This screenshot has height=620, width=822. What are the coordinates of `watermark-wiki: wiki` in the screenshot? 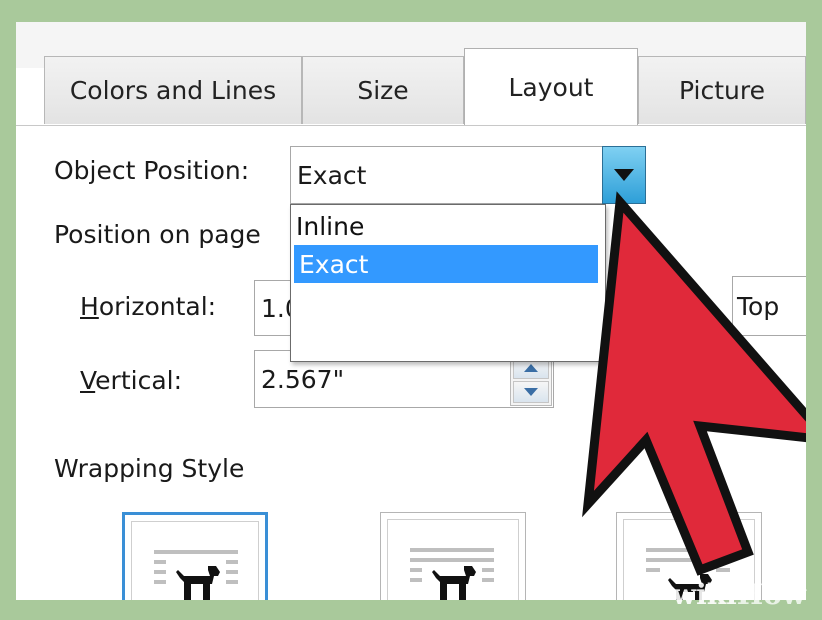 It's located at (704, 594).